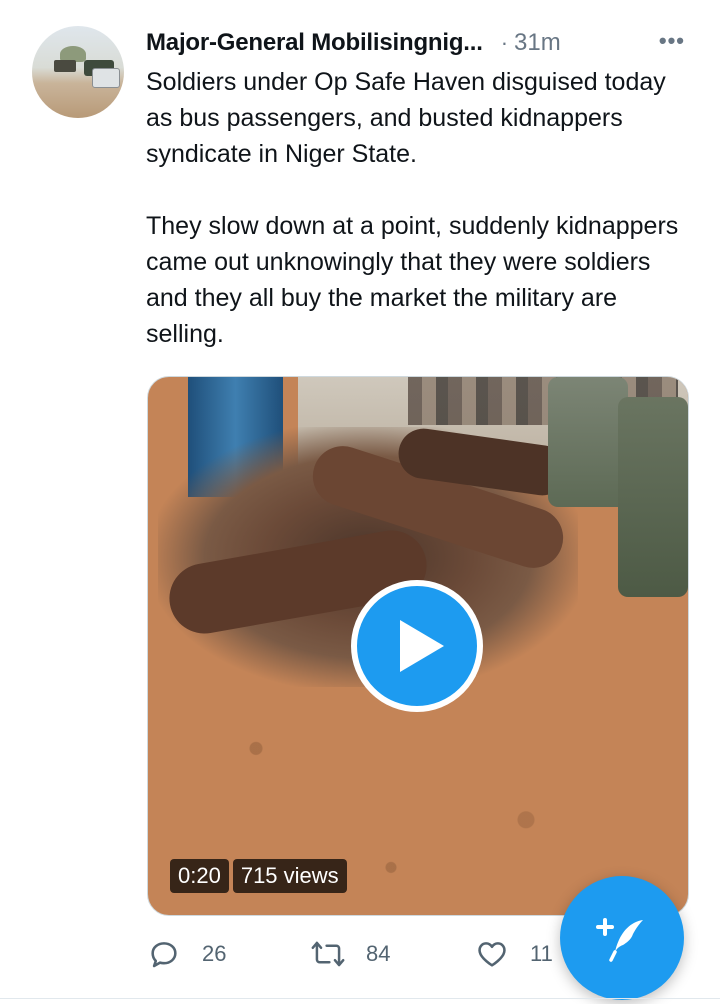 This screenshot has height=1004, width=720. What do you see at coordinates (360, 998) in the screenshot?
I see `divider` at bounding box center [360, 998].